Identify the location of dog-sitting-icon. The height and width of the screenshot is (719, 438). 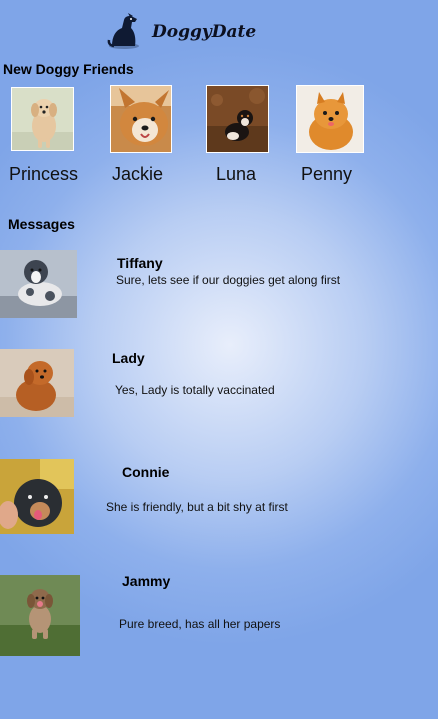
(124, 31).